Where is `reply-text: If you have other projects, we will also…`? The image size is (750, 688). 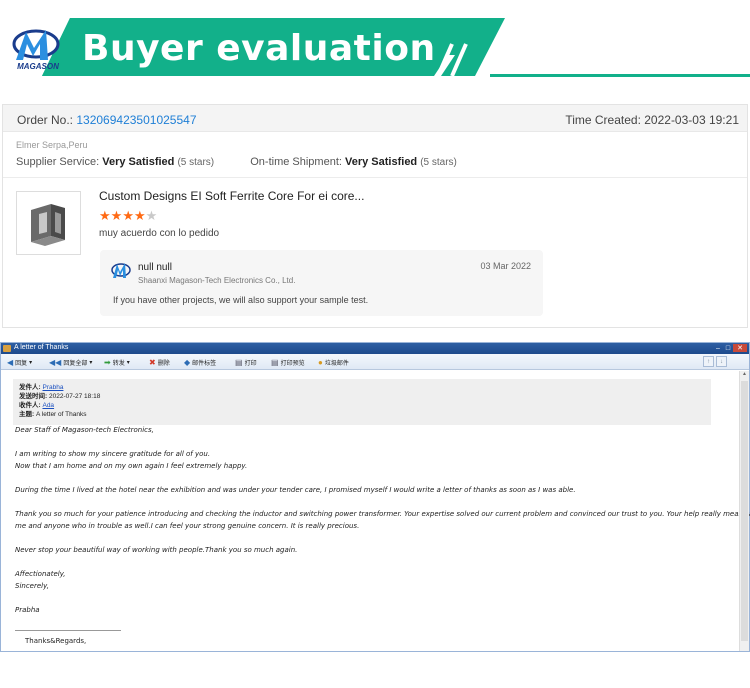
reply-text: If you have other projects, we will also… is located at coordinates (241, 300).